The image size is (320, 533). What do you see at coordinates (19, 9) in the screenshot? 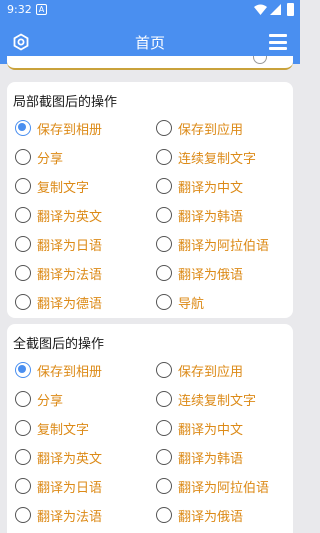
I see `status-time: 9:32` at bounding box center [19, 9].